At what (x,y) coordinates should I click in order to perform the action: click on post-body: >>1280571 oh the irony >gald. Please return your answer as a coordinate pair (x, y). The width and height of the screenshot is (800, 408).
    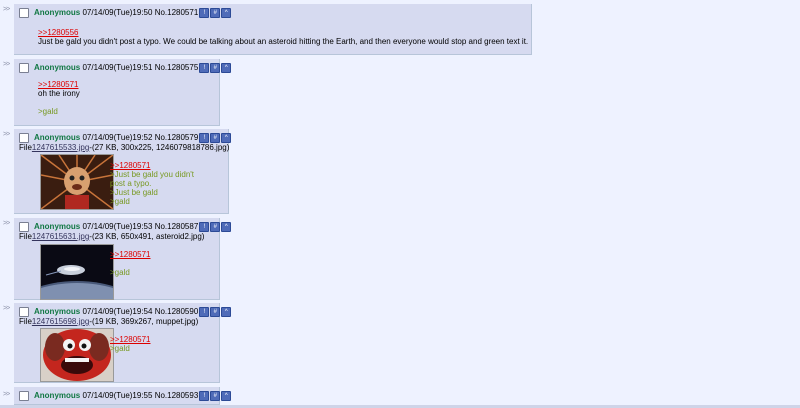
    Looking at the image, I should click on (59, 98).